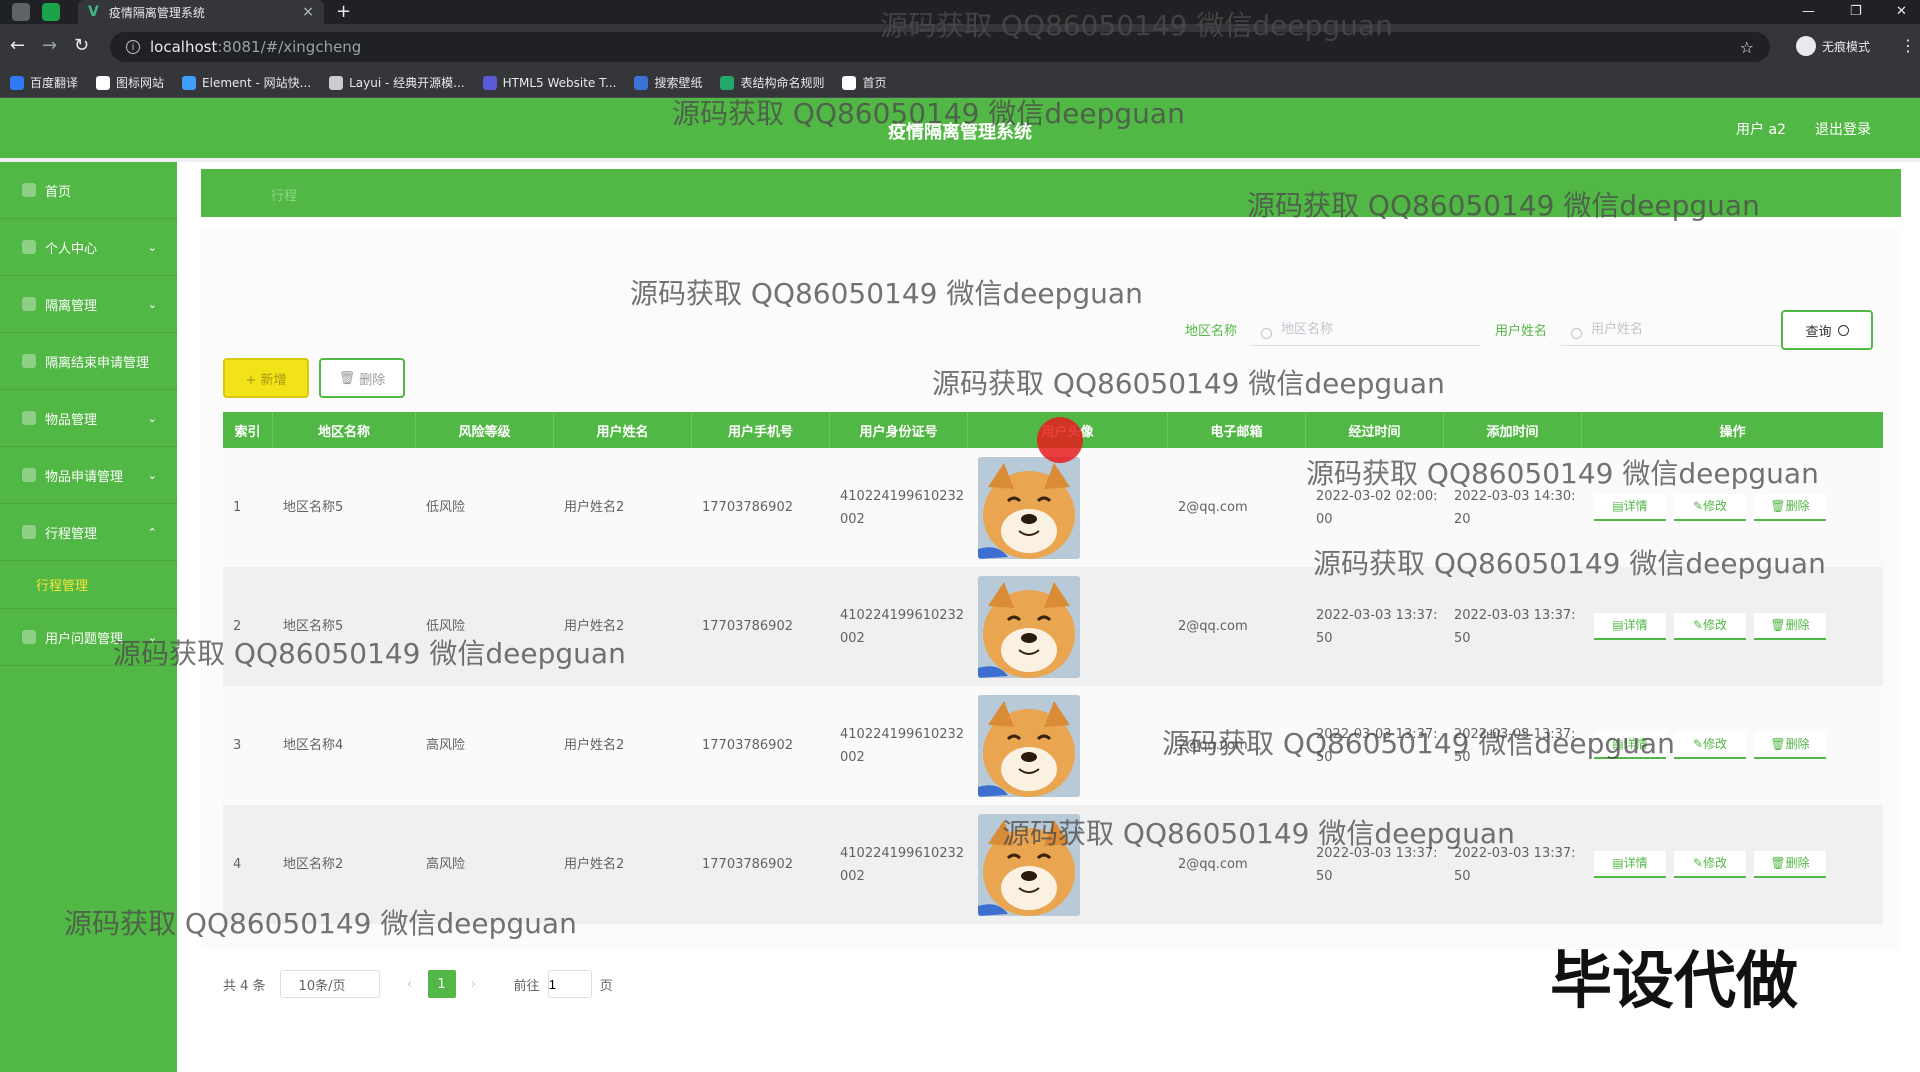  Describe the element at coordinates (623, 430) in the screenshot. I see `column-header: 用户姓名` at that location.